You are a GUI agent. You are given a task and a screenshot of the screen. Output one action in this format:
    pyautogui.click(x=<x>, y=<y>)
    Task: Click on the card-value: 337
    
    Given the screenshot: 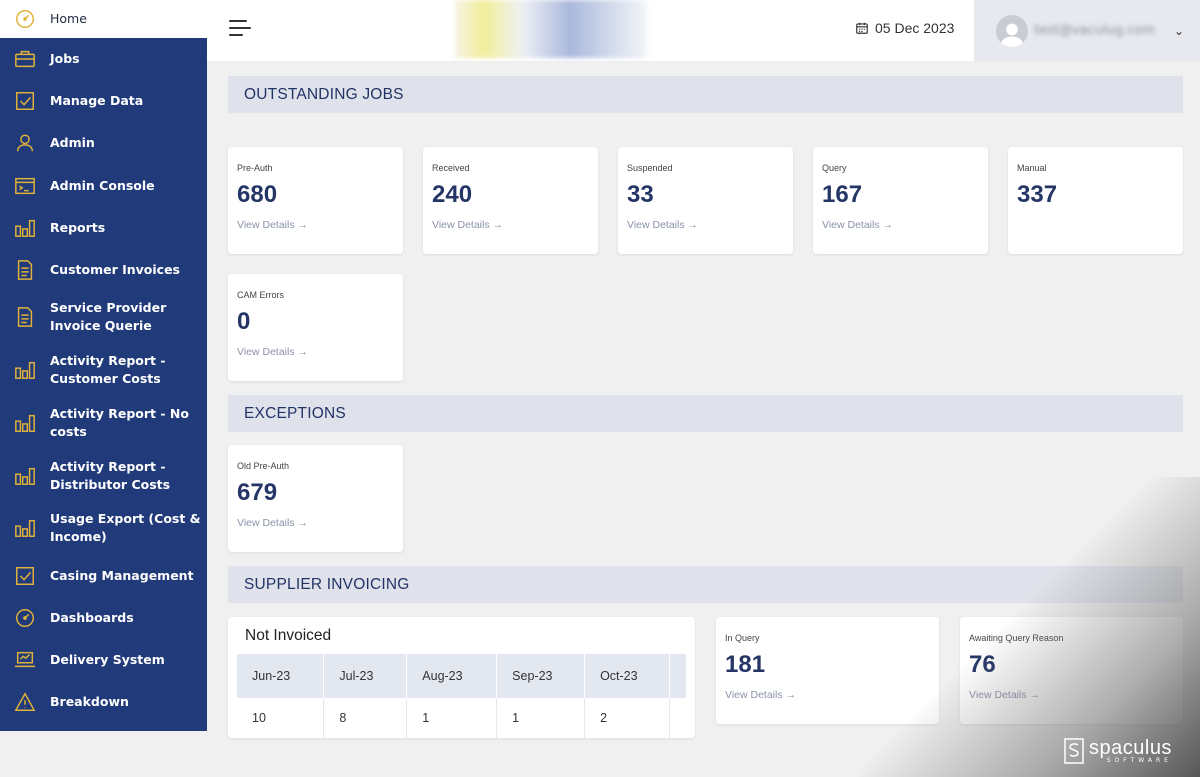 What is the action you would take?
    pyautogui.click(x=1037, y=194)
    